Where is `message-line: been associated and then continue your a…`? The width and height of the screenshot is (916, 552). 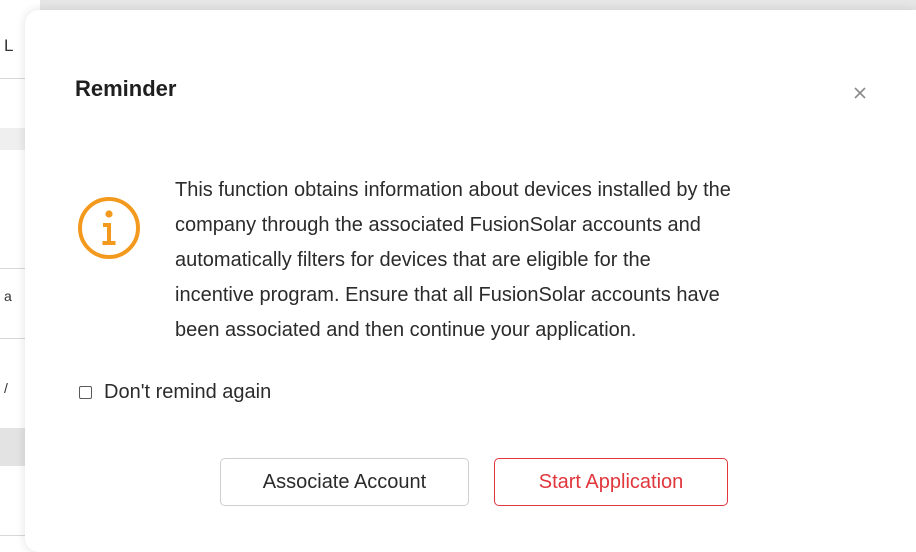 message-line: been associated and then continue your a… is located at coordinates (406, 330).